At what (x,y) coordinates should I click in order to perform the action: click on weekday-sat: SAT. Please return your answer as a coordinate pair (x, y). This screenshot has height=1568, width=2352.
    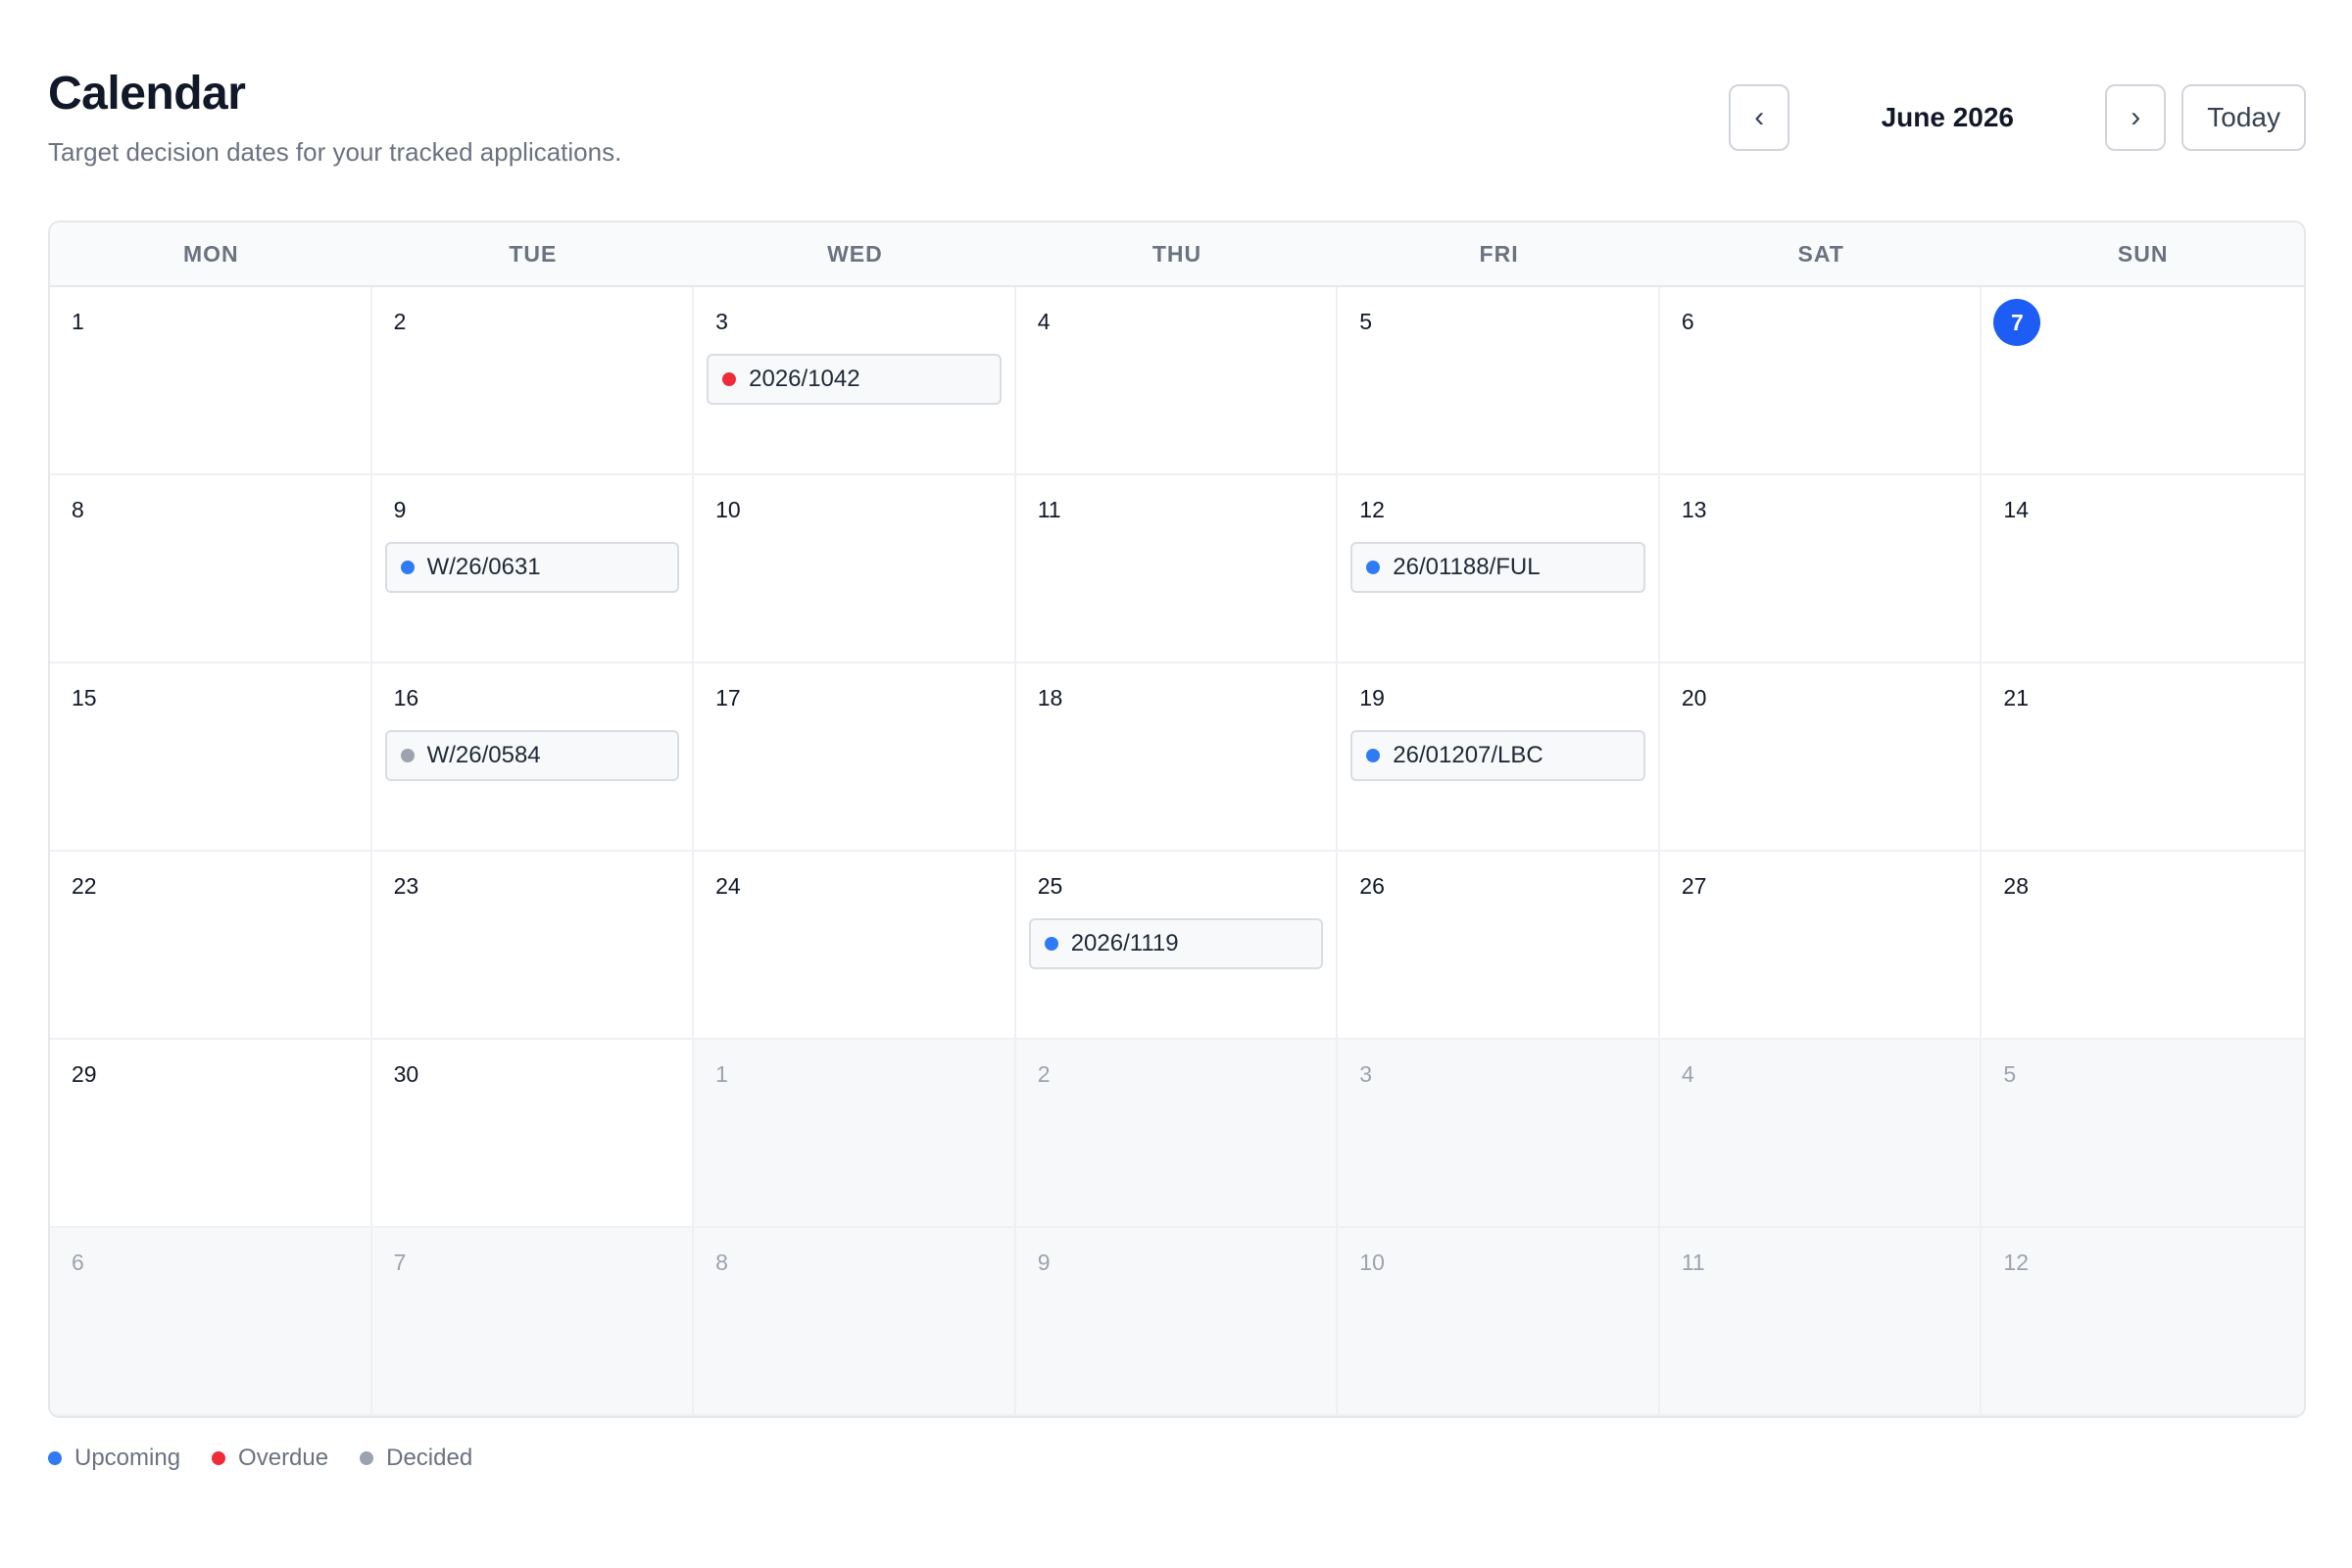
    Looking at the image, I should click on (1820, 253).